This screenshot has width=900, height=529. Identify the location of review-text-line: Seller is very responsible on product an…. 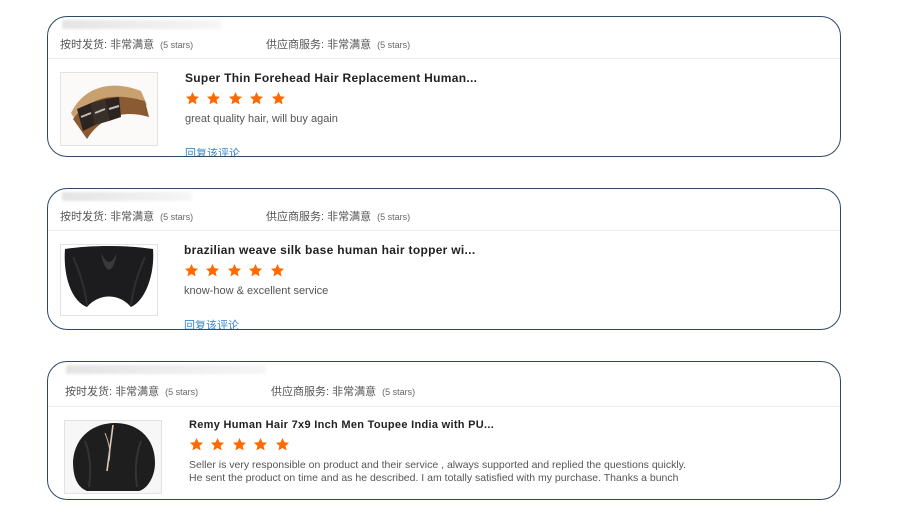
(438, 465).